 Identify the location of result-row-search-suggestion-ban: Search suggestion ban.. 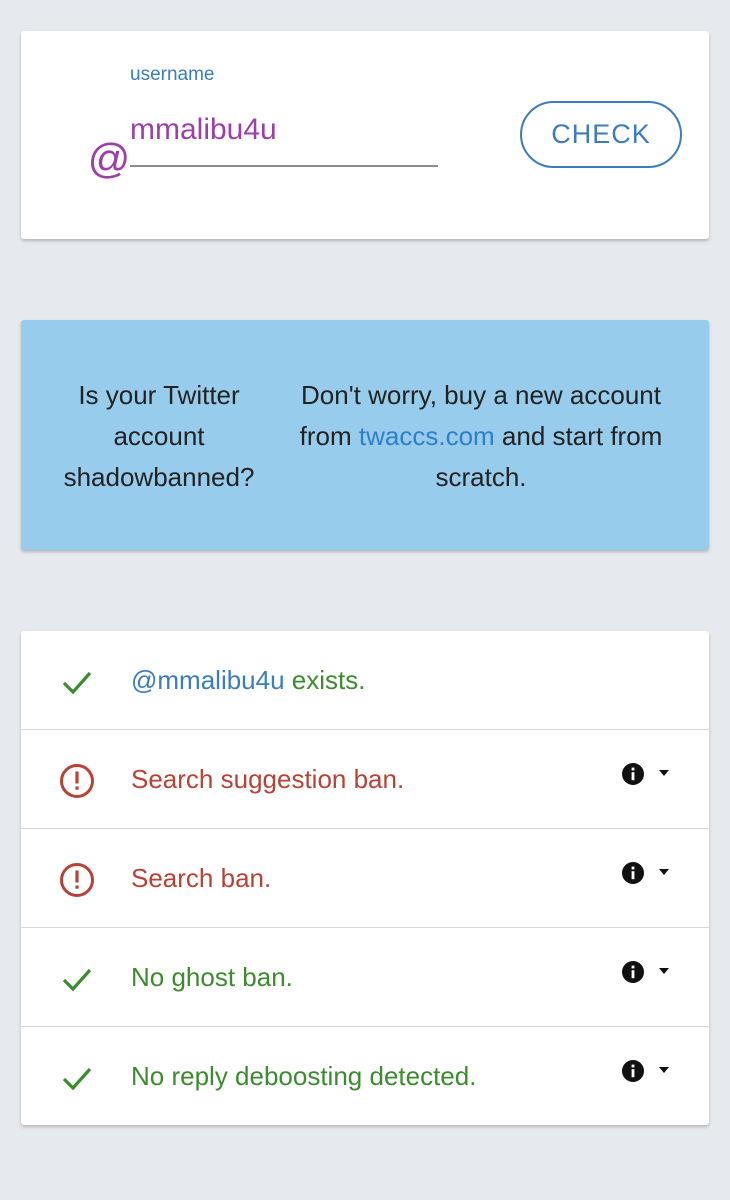
(365, 779).